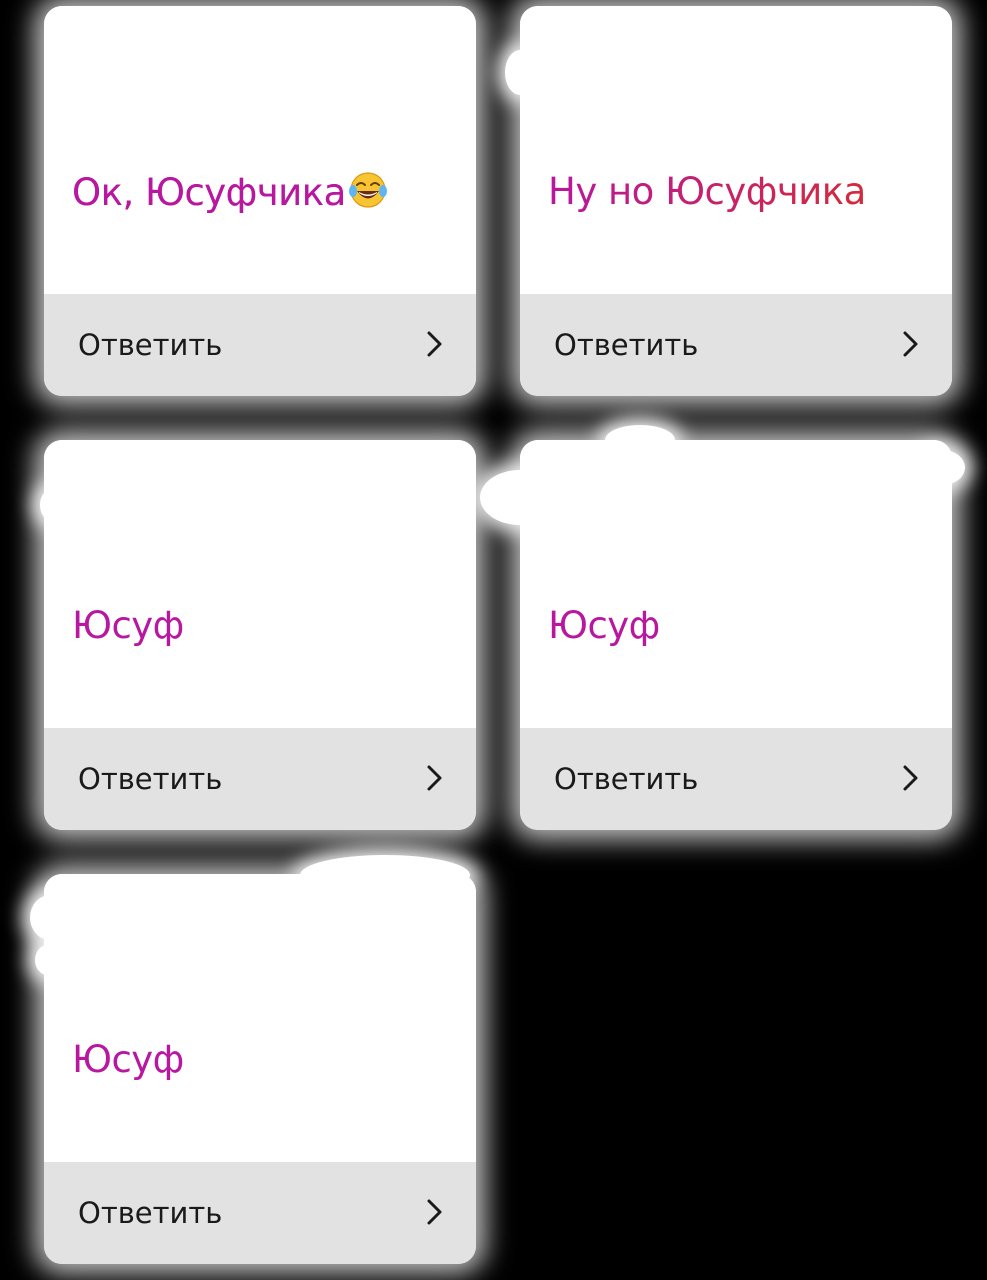 The image size is (987, 1280). What do you see at coordinates (367, 190) in the screenshot?
I see `tears-of-joy-emoji-icon` at bounding box center [367, 190].